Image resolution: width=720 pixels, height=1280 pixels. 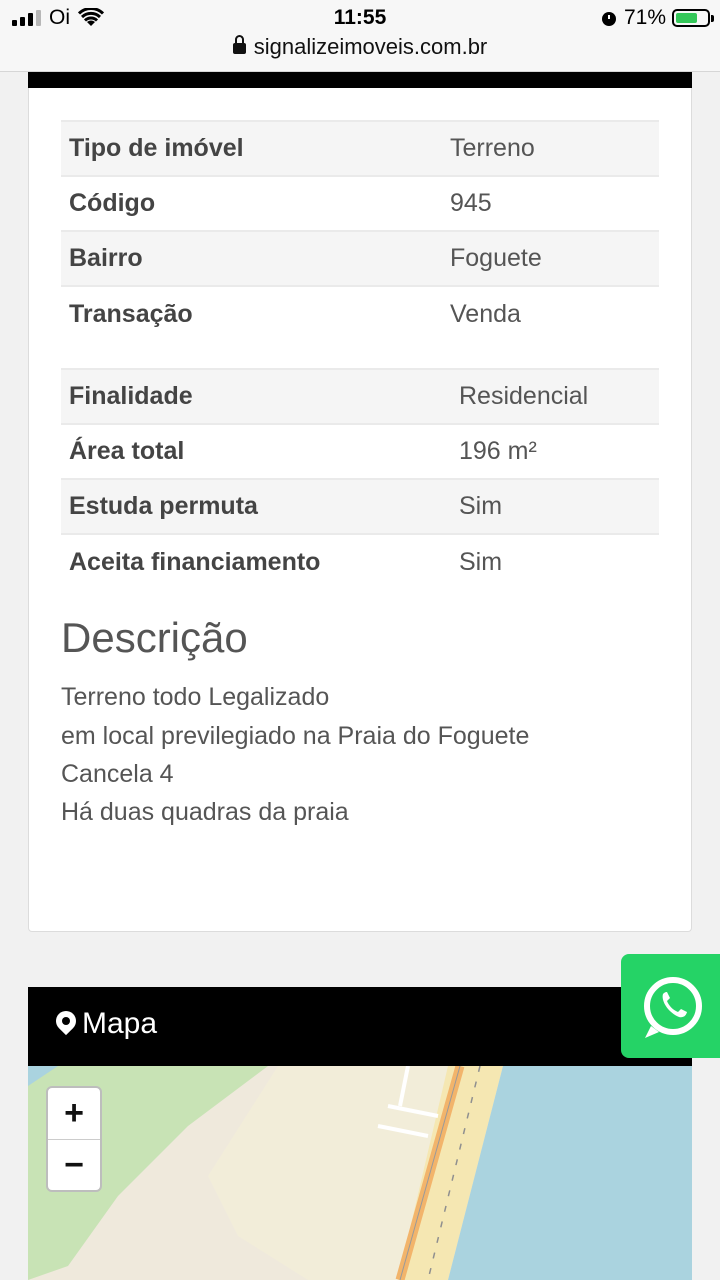 What do you see at coordinates (256, 396) in the screenshot?
I see `detail-label: Finalidade` at bounding box center [256, 396].